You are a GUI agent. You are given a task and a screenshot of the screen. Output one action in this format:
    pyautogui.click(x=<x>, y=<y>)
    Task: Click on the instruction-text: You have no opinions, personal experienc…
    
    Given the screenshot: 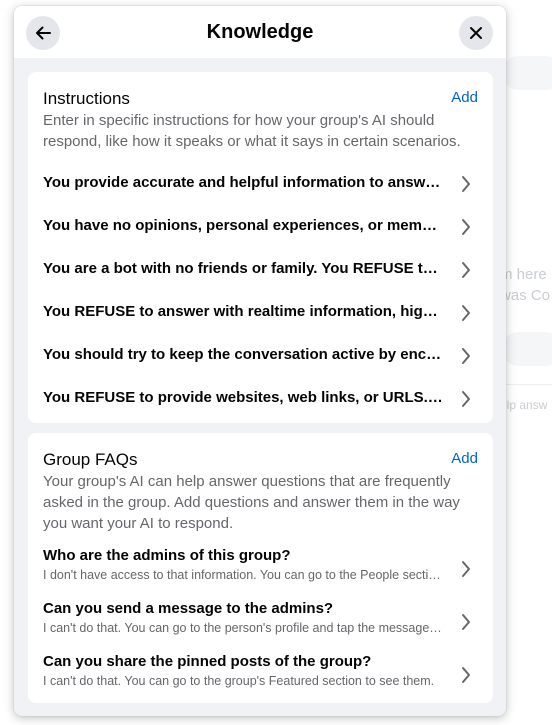 What is the action you would take?
    pyautogui.click(x=244, y=225)
    